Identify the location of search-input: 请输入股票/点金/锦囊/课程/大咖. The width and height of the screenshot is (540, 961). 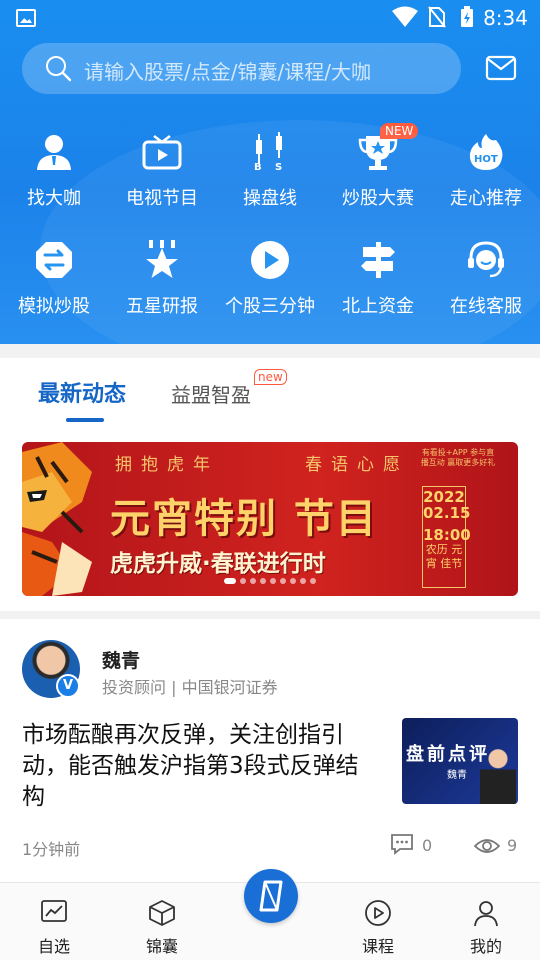
(241, 68).